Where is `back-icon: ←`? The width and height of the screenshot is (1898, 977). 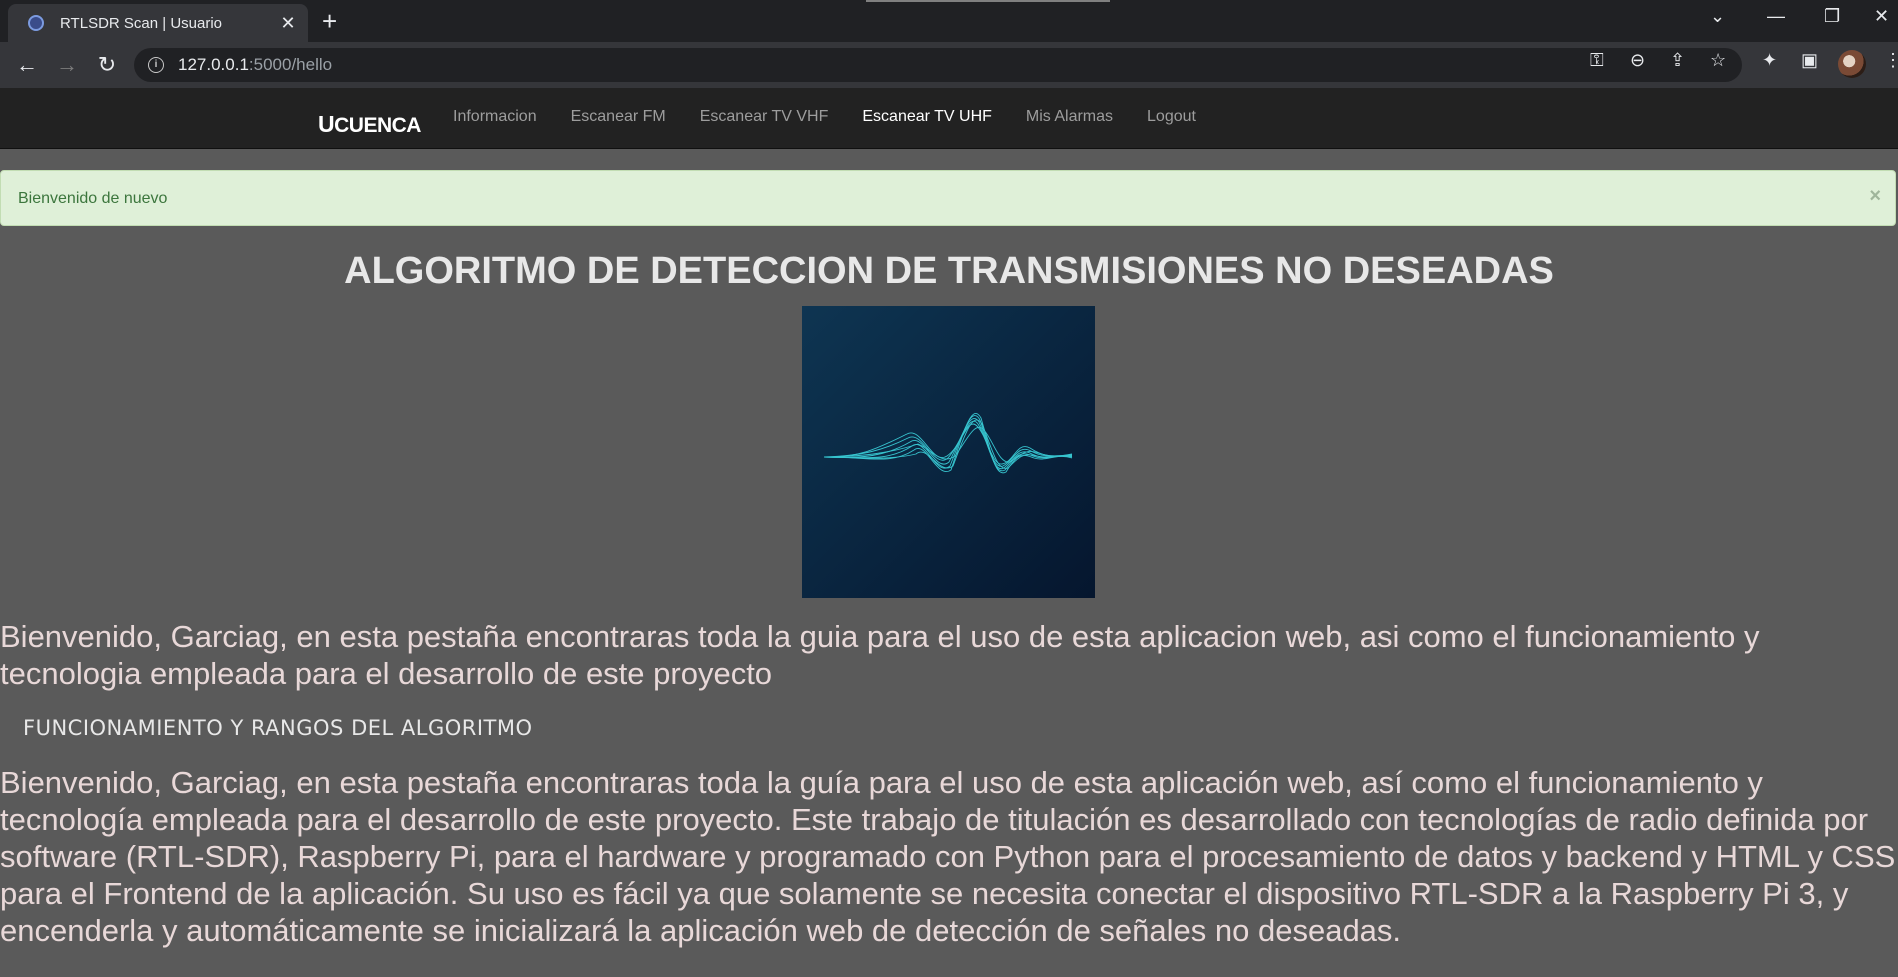
back-icon: ← is located at coordinates (27, 65).